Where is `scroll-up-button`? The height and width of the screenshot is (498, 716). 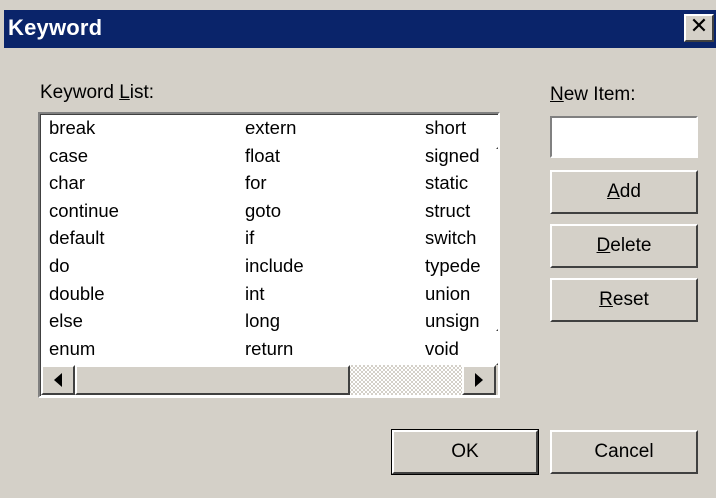
scroll-up-button is located at coordinates (497, 132).